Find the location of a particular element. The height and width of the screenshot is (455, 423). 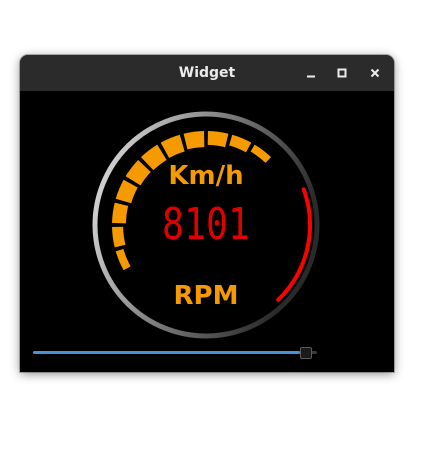

close-icon is located at coordinates (375, 73).